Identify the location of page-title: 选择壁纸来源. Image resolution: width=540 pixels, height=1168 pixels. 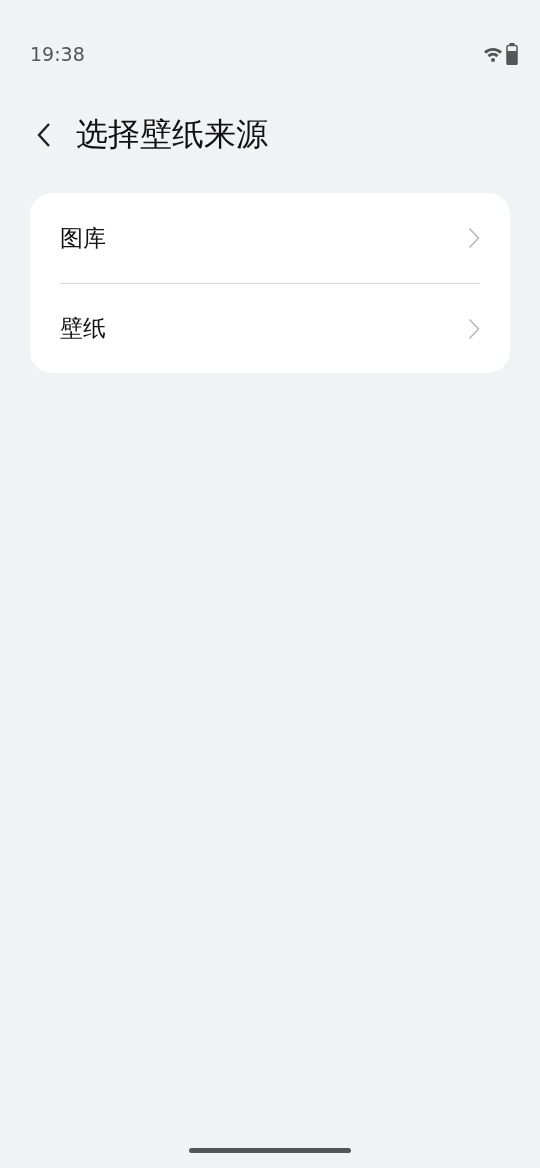
(172, 134).